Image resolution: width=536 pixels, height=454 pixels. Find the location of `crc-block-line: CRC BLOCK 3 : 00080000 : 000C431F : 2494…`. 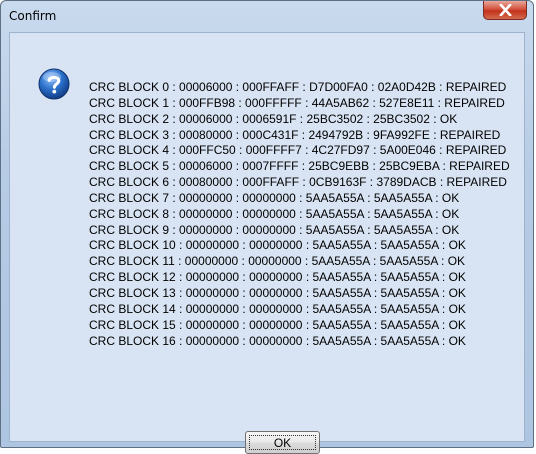

crc-block-line: CRC BLOCK 3 : 00080000 : 000C431F : 2494… is located at coordinates (295, 134).